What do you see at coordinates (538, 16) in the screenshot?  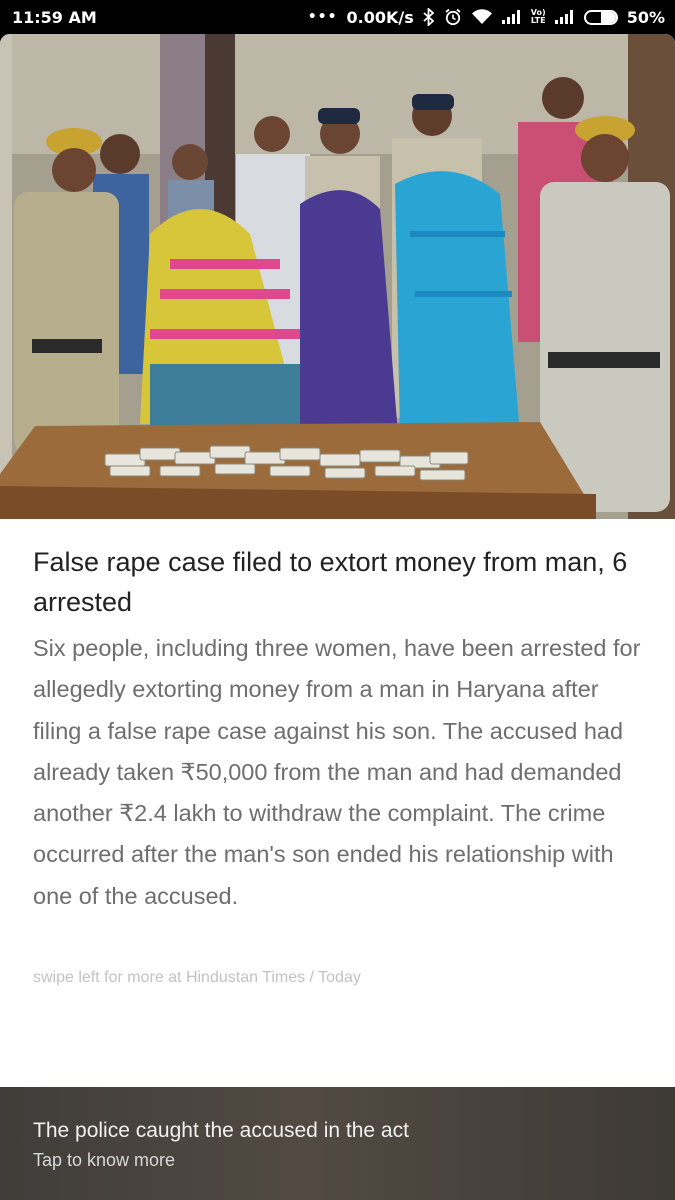 I see `volte-icon: Vo) LTE` at bounding box center [538, 16].